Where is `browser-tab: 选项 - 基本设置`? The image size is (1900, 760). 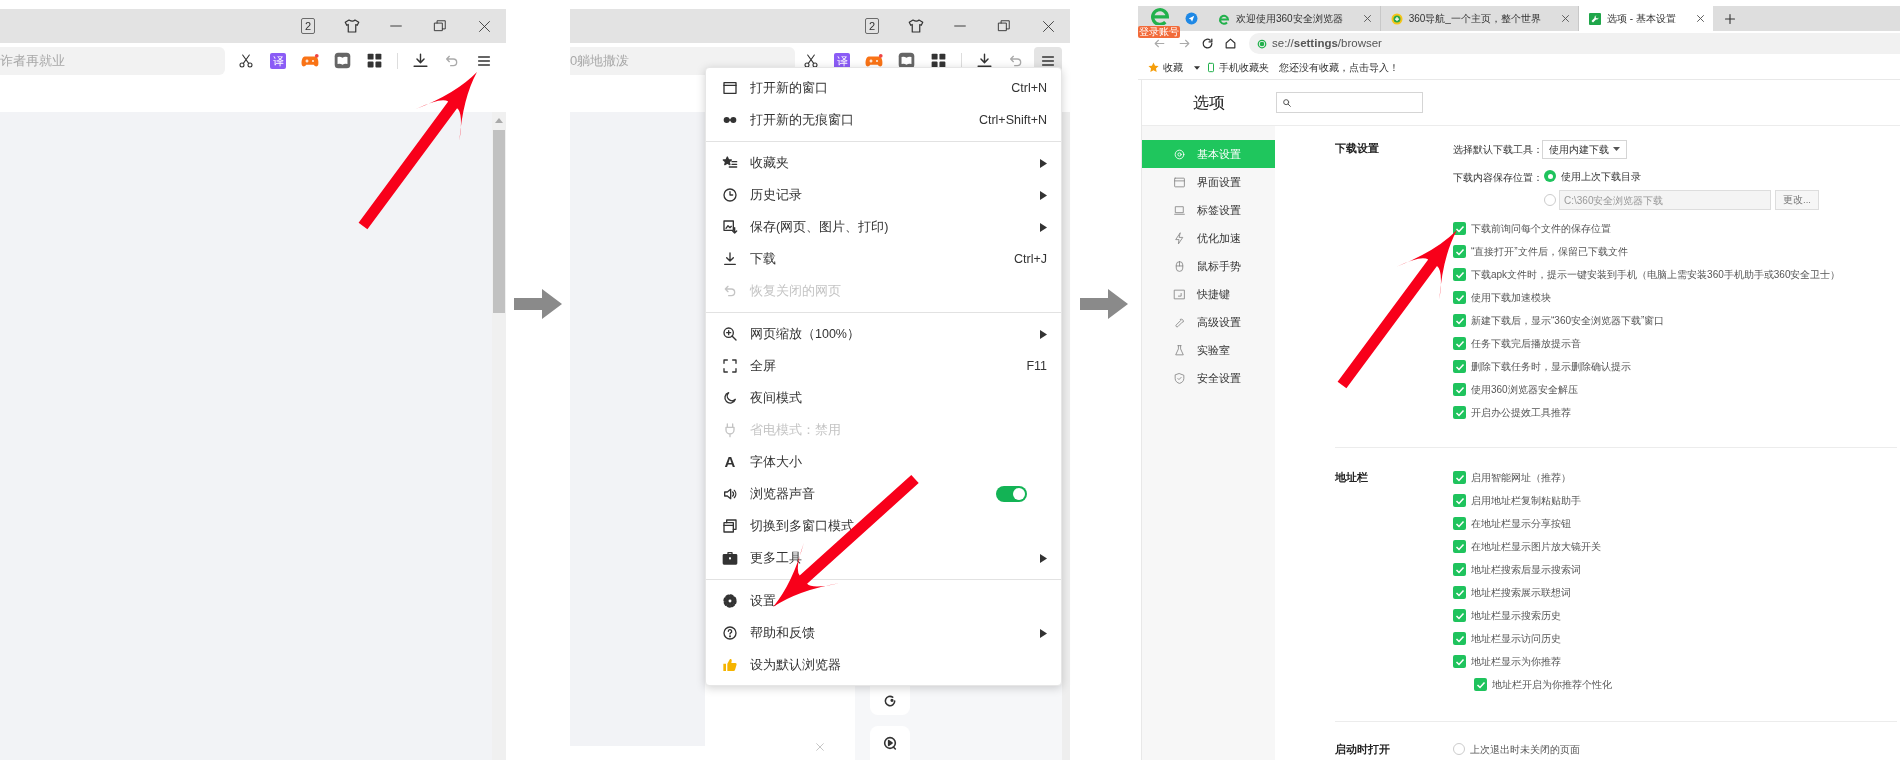 browser-tab: 选项 - 基本设置 is located at coordinates (1645, 18).